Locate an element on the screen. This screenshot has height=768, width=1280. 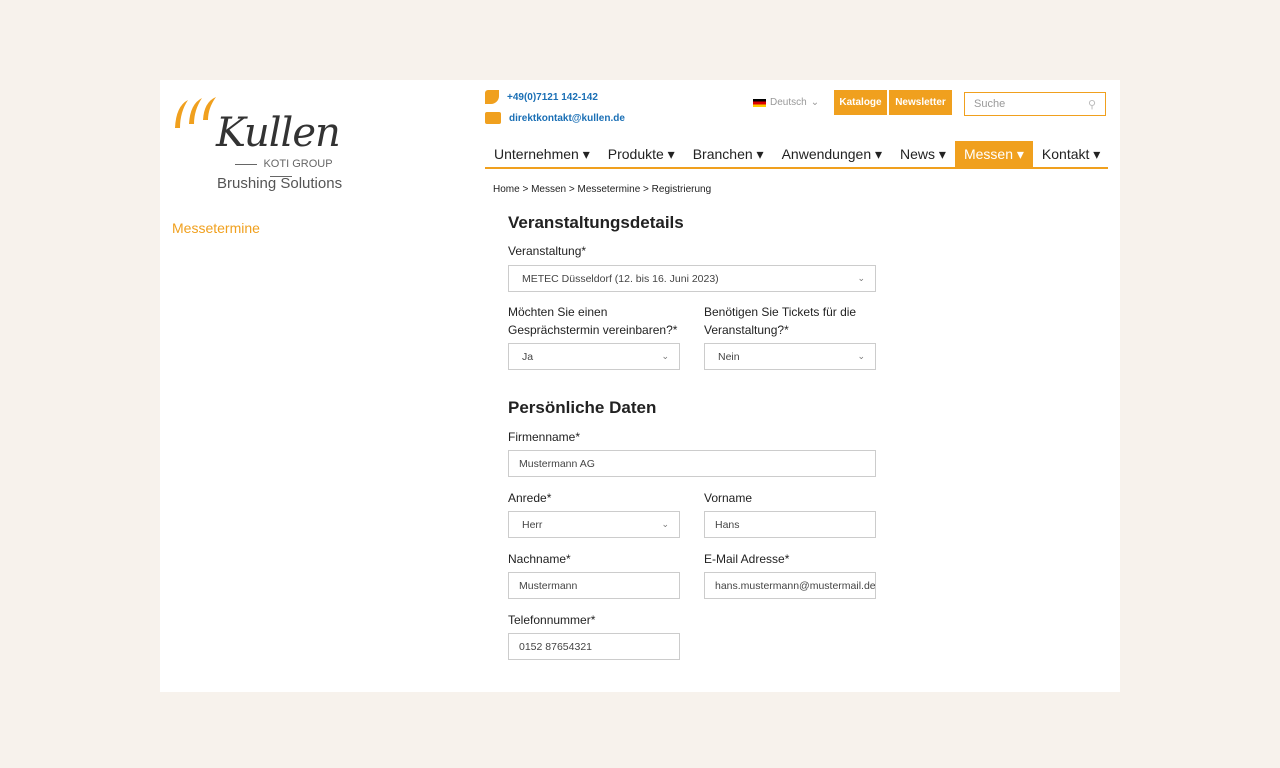
email-label: E-Mail Adresse* is located at coordinates (747, 559).